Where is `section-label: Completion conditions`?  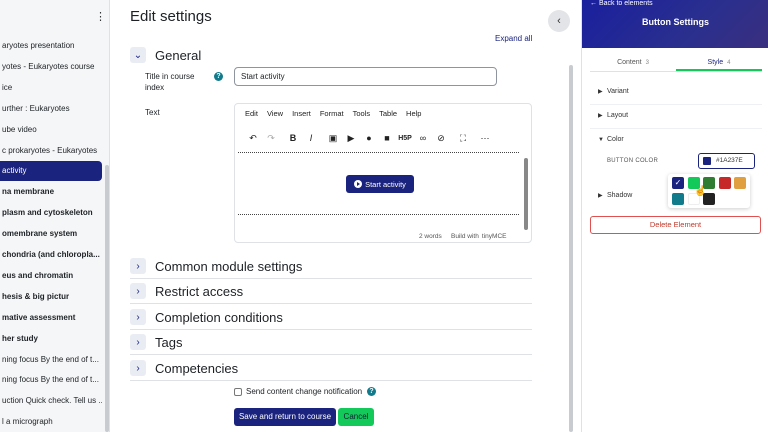
section-label: Completion conditions is located at coordinates (219, 317).